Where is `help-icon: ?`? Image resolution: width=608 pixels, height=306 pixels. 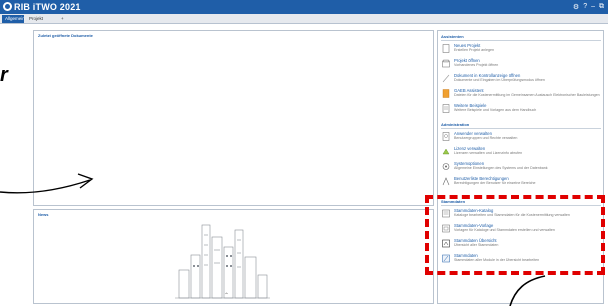 help-icon: ? is located at coordinates (585, 7).